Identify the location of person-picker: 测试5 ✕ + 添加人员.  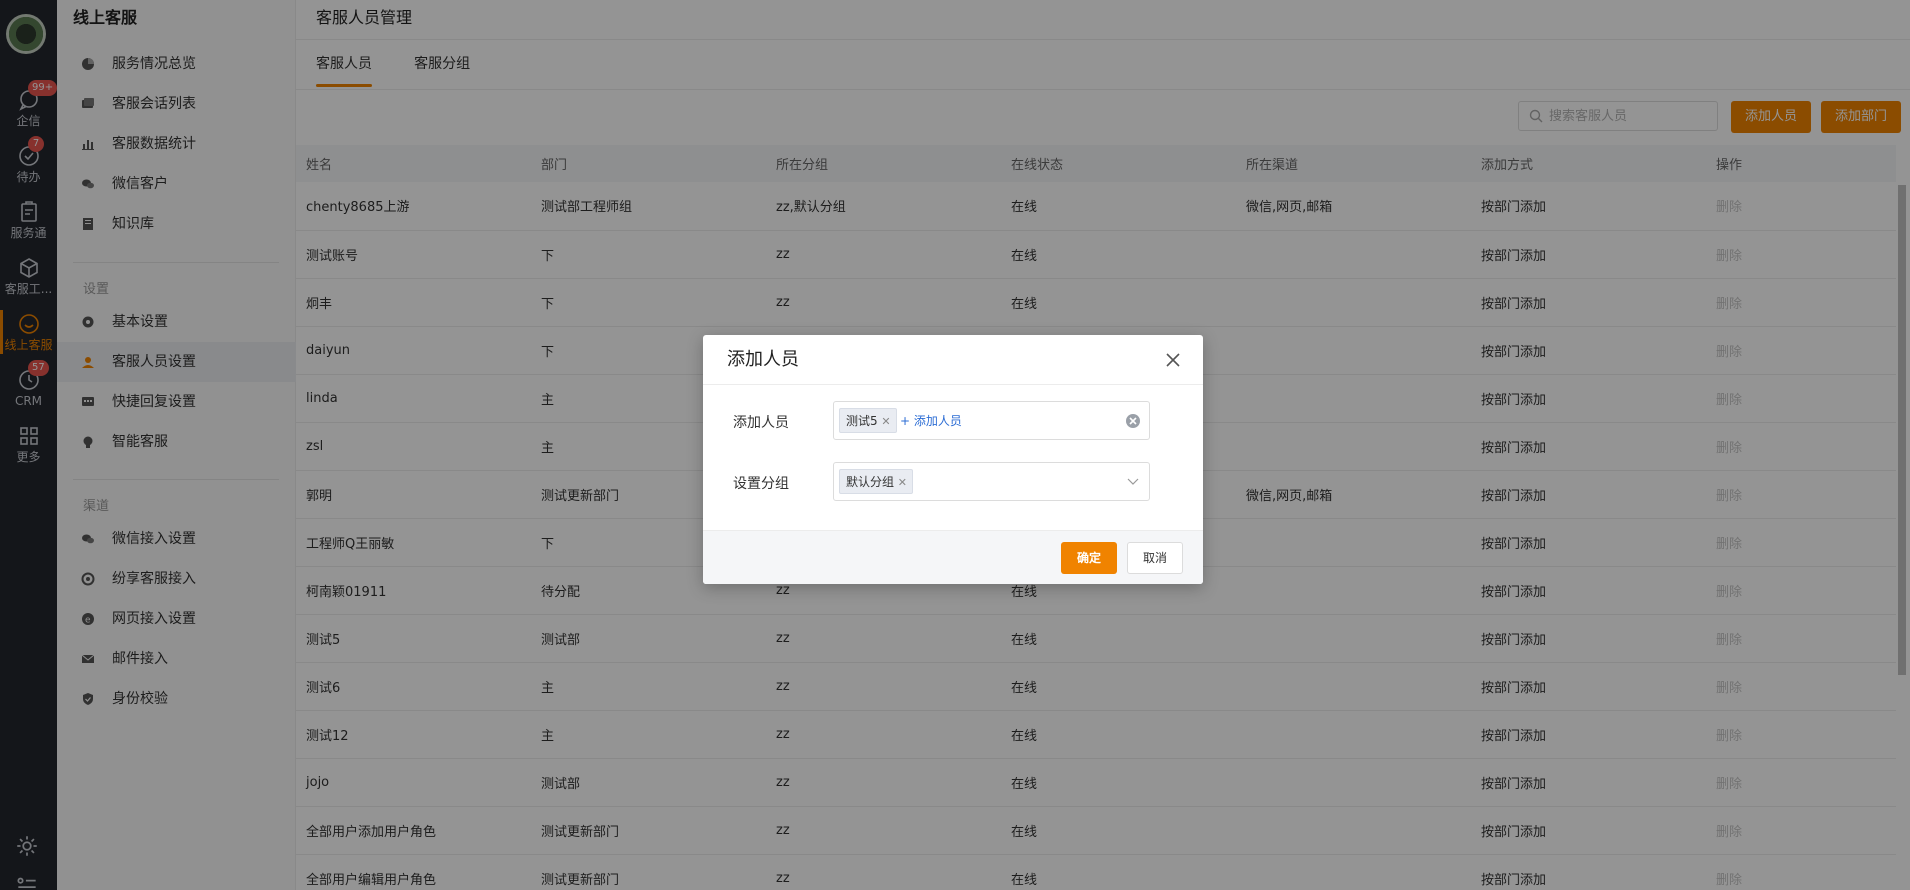
(991, 420).